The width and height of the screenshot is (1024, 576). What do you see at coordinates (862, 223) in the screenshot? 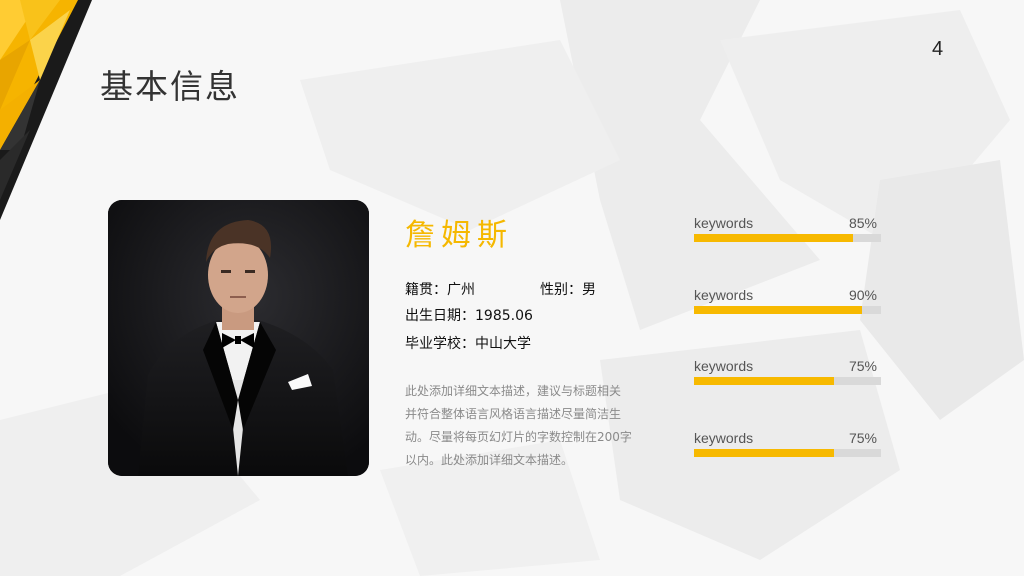
I see `skill-percent: 85%` at bounding box center [862, 223].